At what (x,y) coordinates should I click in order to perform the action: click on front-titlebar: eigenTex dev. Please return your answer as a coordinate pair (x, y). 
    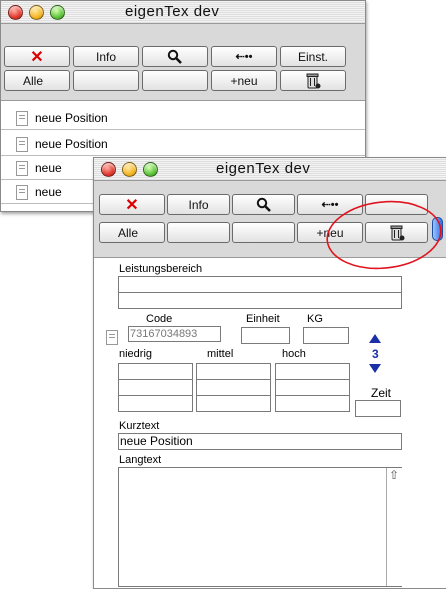
    Looking at the image, I should click on (270, 169).